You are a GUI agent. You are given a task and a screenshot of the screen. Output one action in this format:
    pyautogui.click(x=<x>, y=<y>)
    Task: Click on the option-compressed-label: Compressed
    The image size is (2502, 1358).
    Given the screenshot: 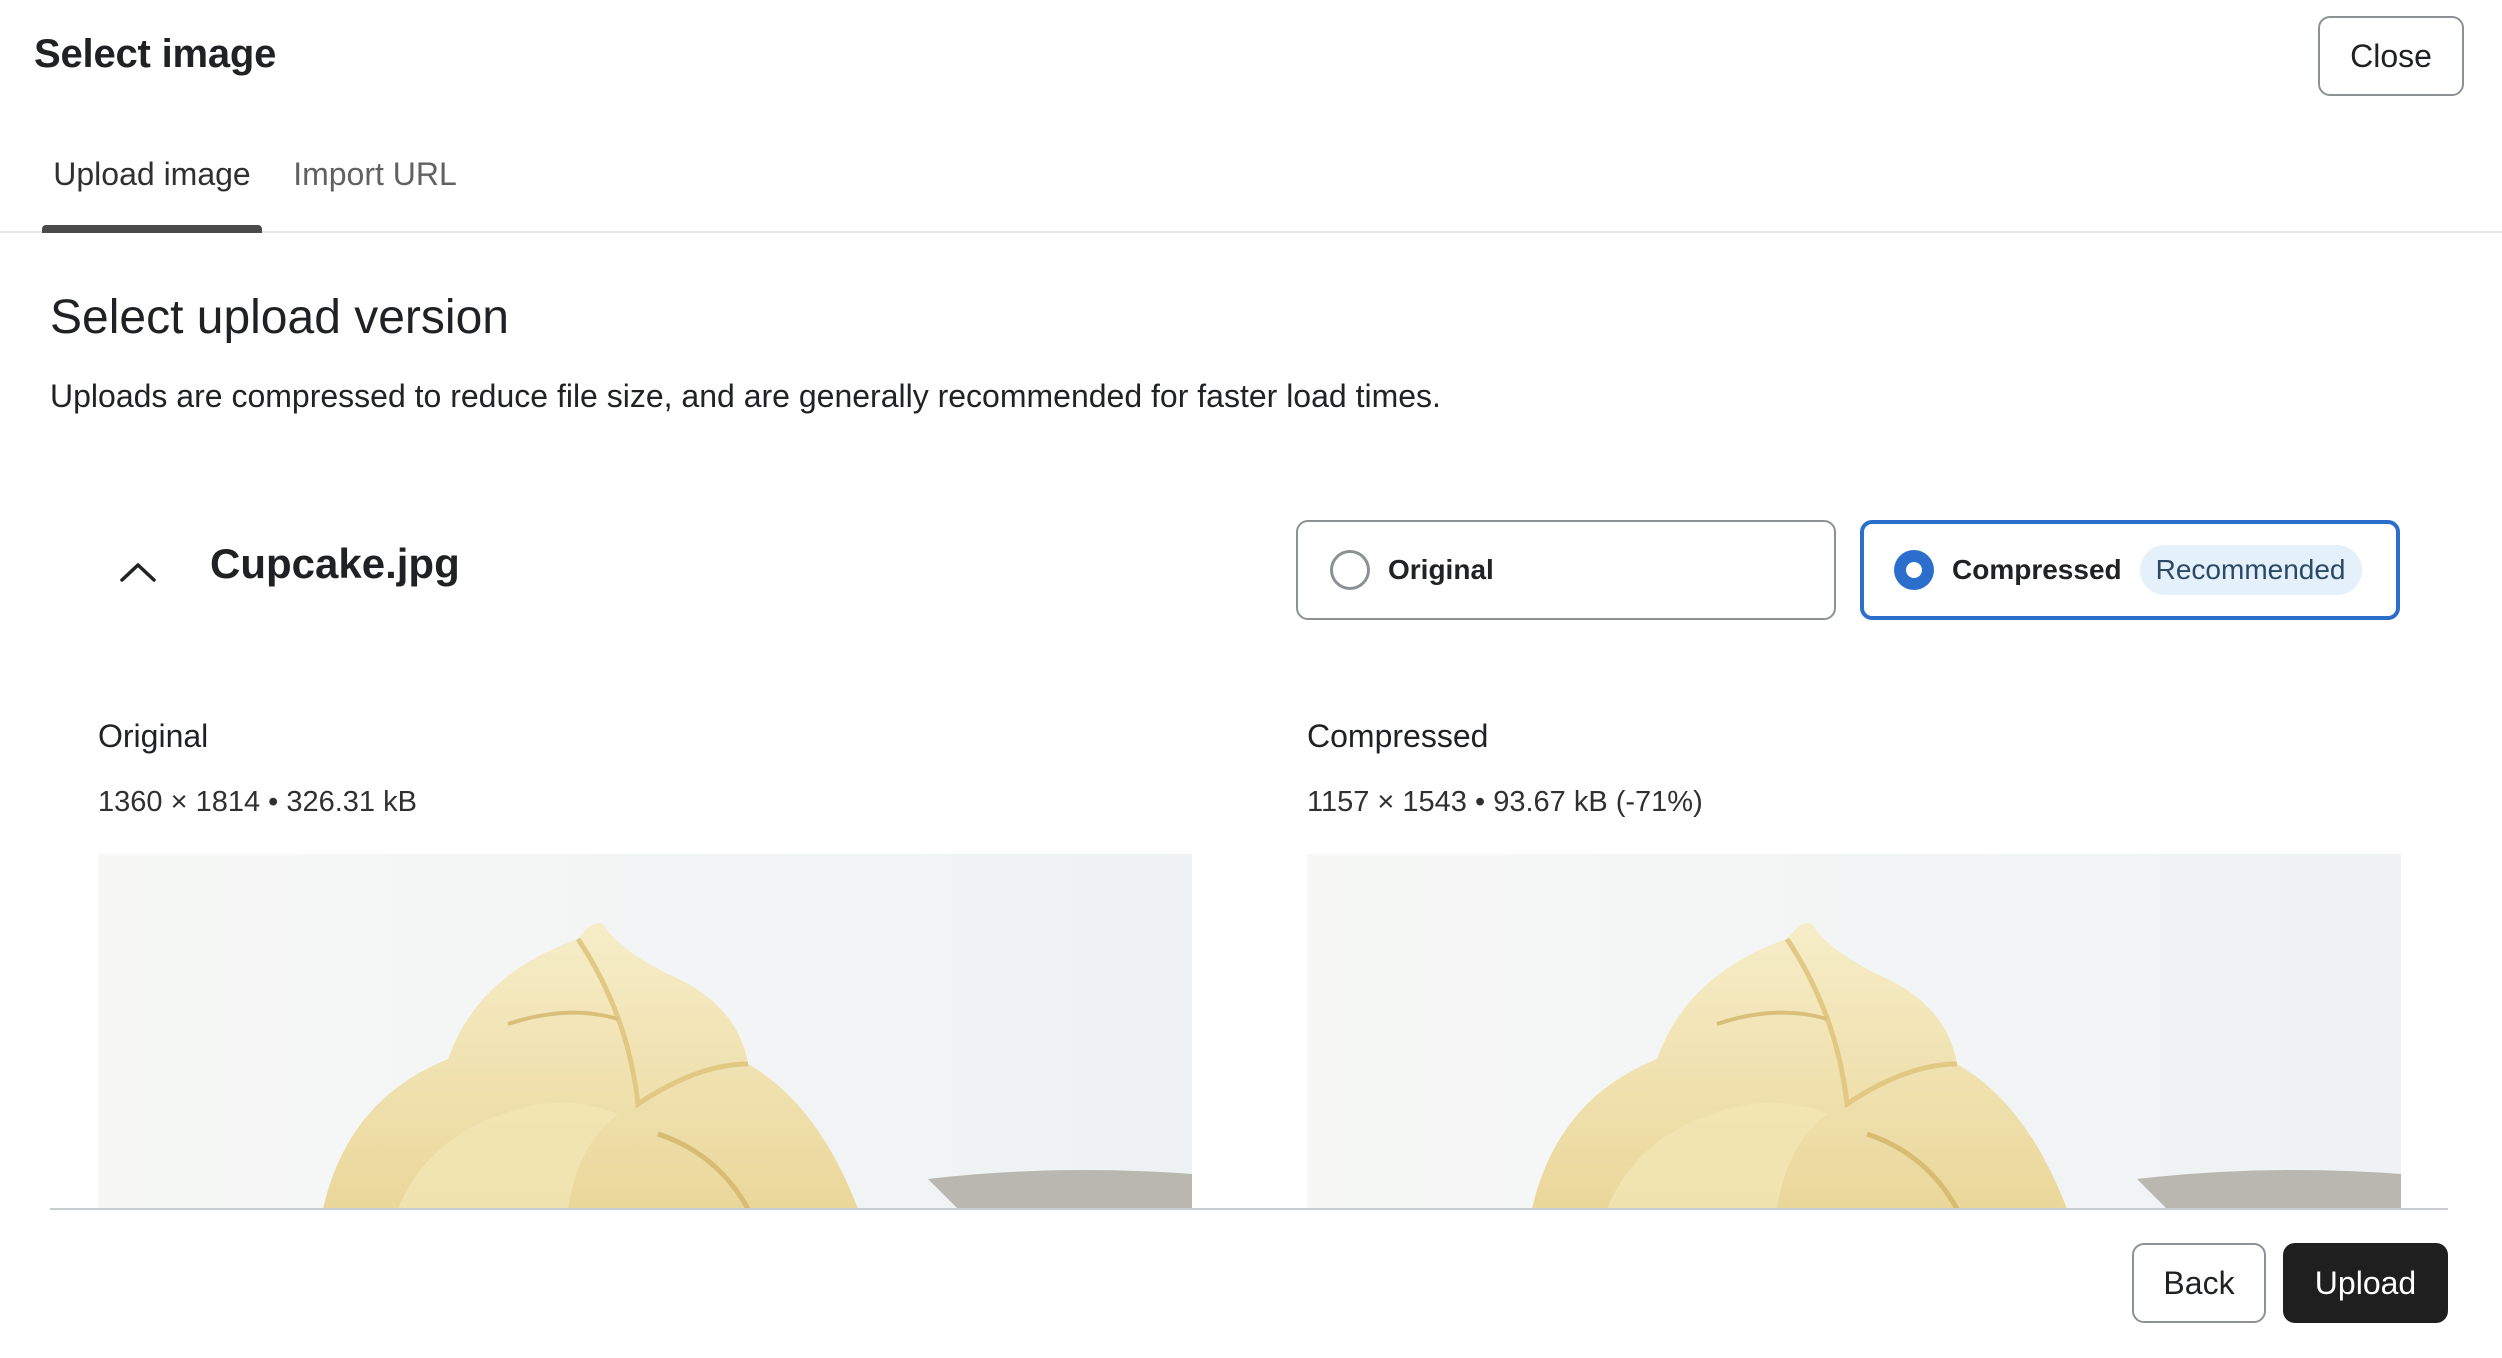 What is the action you would take?
    pyautogui.click(x=2037, y=569)
    